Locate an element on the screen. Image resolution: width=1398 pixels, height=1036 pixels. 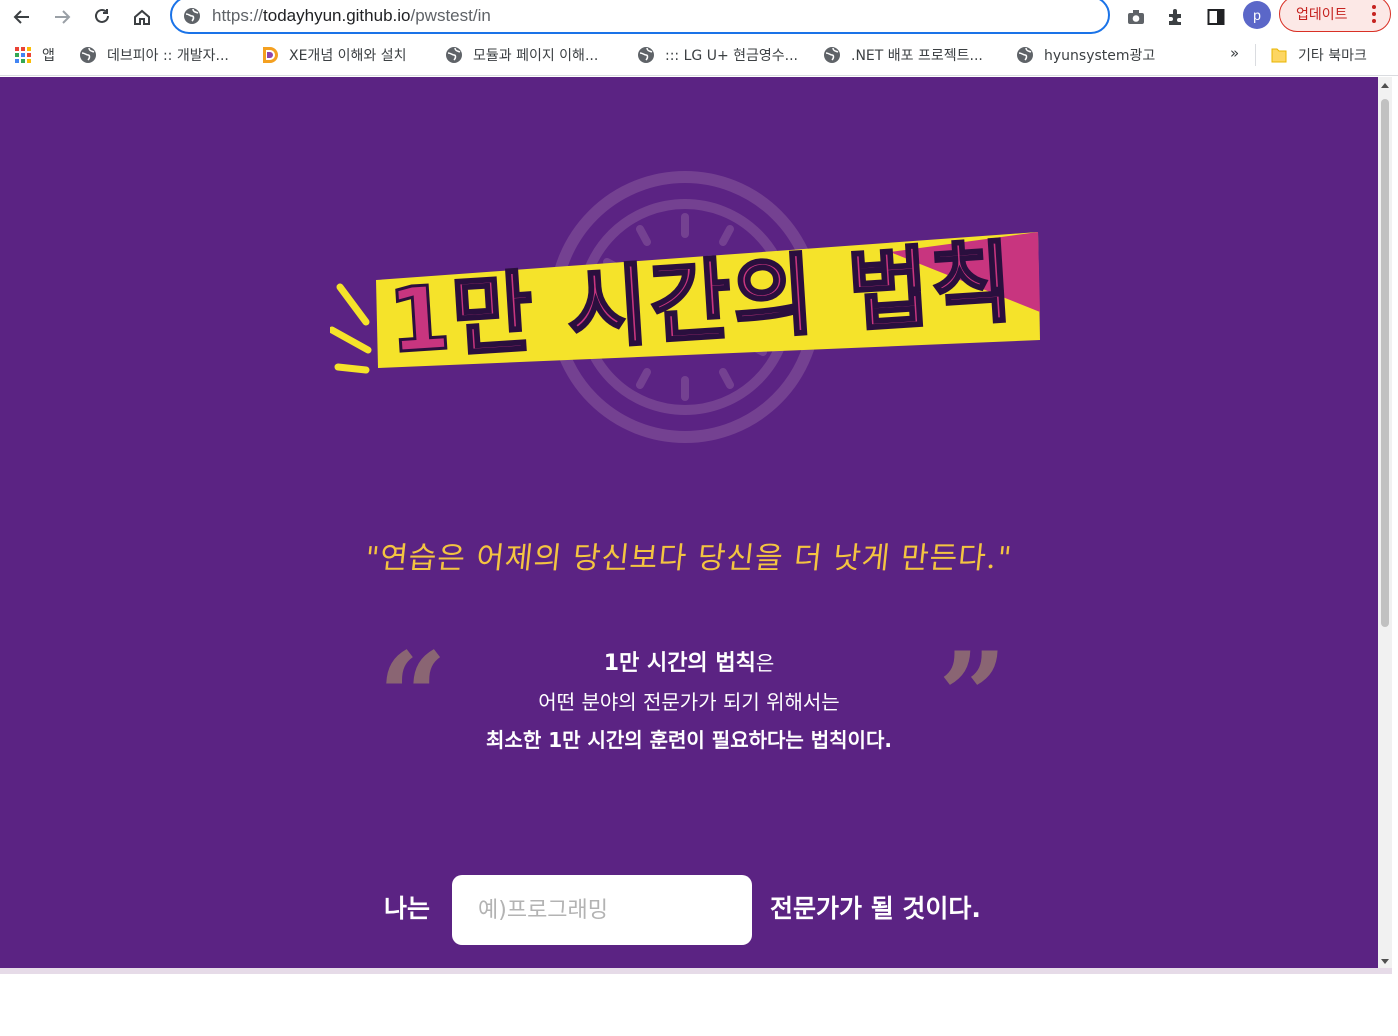
next-section-edge is located at coordinates (696, 971).